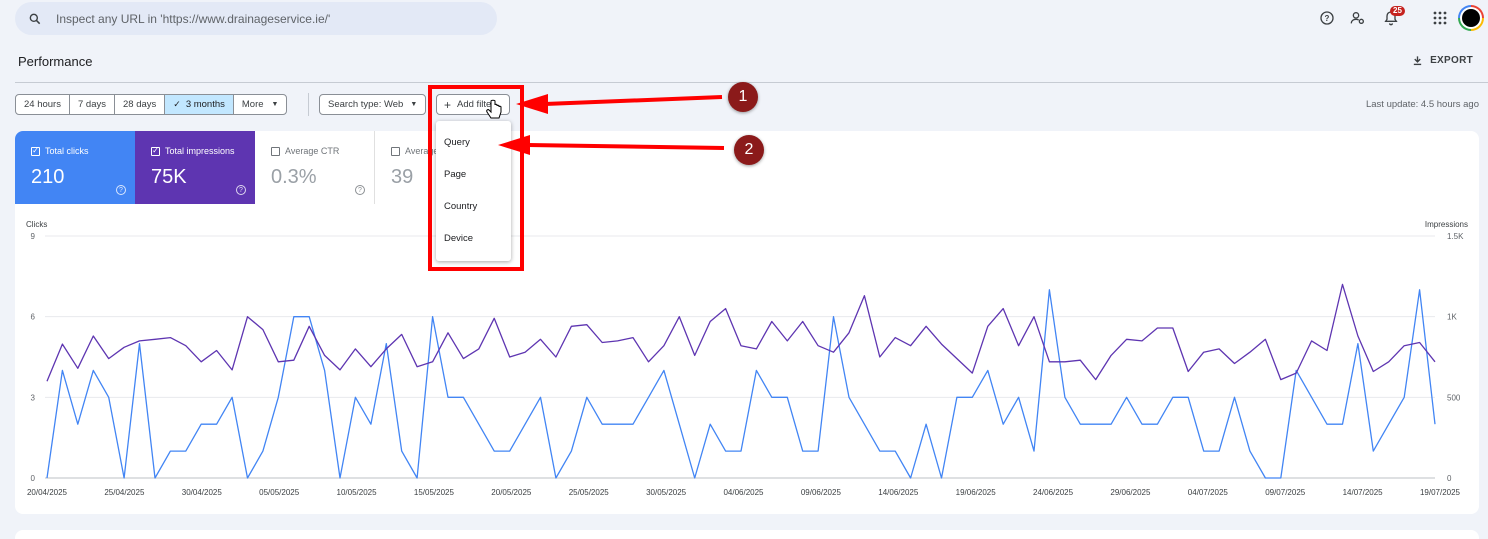 The height and width of the screenshot is (539, 1488). Describe the element at coordinates (666, 492) in the screenshot. I see `x-tick-label: 30/05/2025` at that location.